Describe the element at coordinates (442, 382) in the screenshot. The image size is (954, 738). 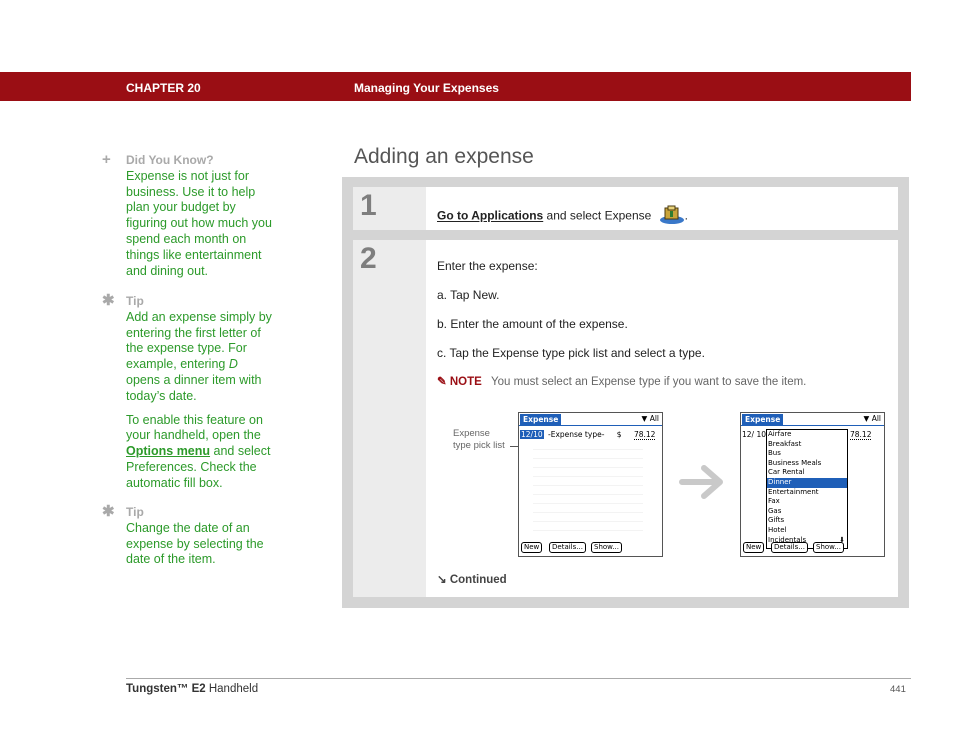
I see `note-icon: ✎` at that location.